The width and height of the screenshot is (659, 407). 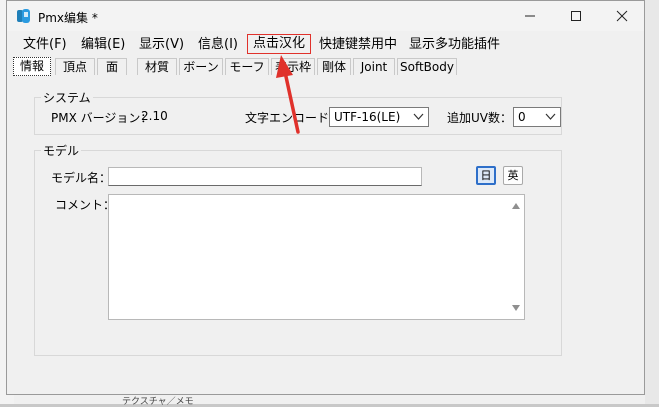 I want to click on tab-morph: モーフ, so click(x=247, y=66).